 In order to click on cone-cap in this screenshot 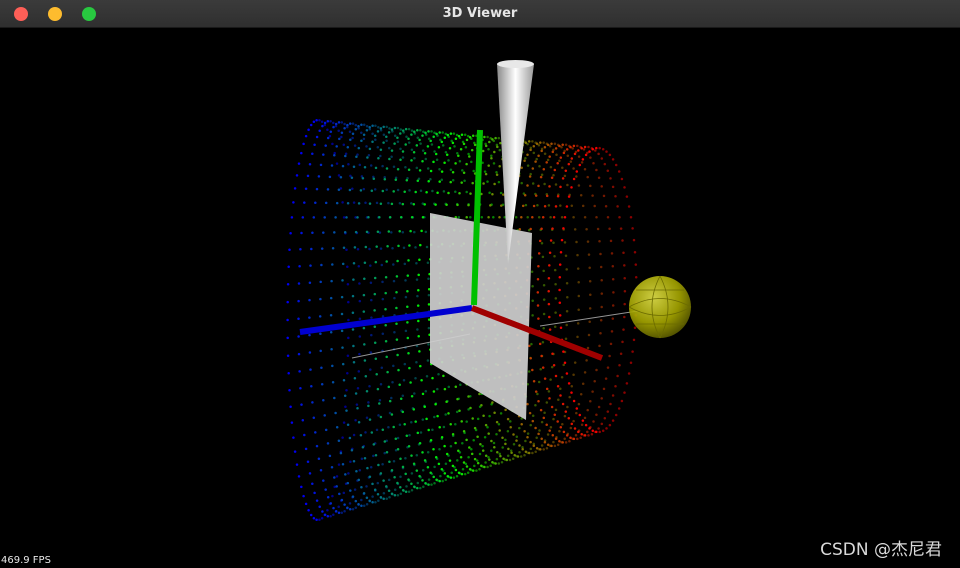, I will do `click(515, 64)`.